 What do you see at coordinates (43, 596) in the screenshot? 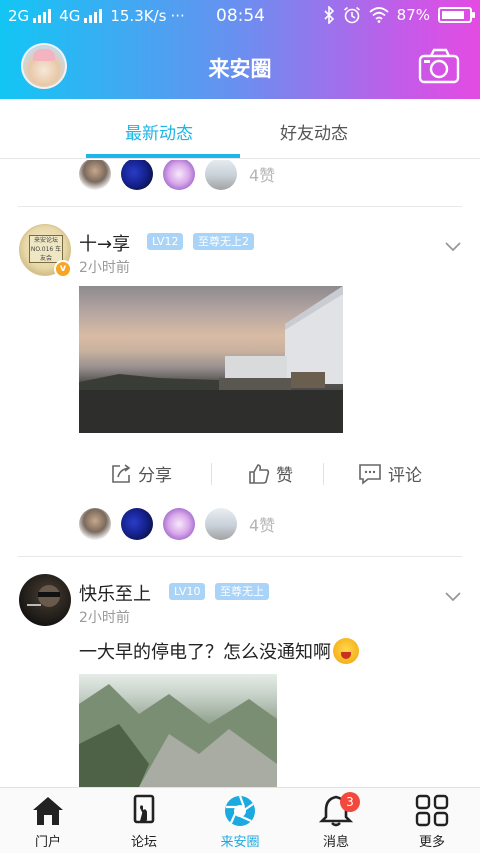
I see `avatar-photo` at bounding box center [43, 596].